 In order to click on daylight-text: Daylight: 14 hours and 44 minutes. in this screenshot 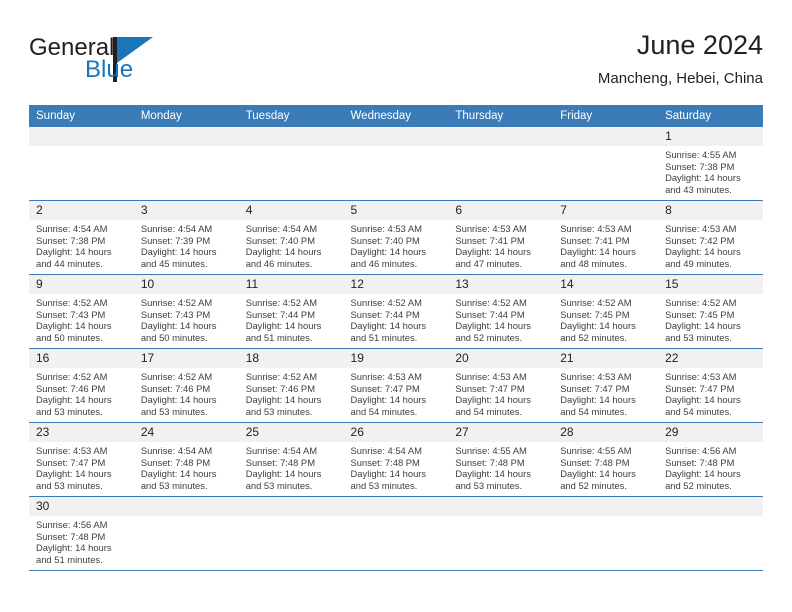, I will do `click(74, 257)`.